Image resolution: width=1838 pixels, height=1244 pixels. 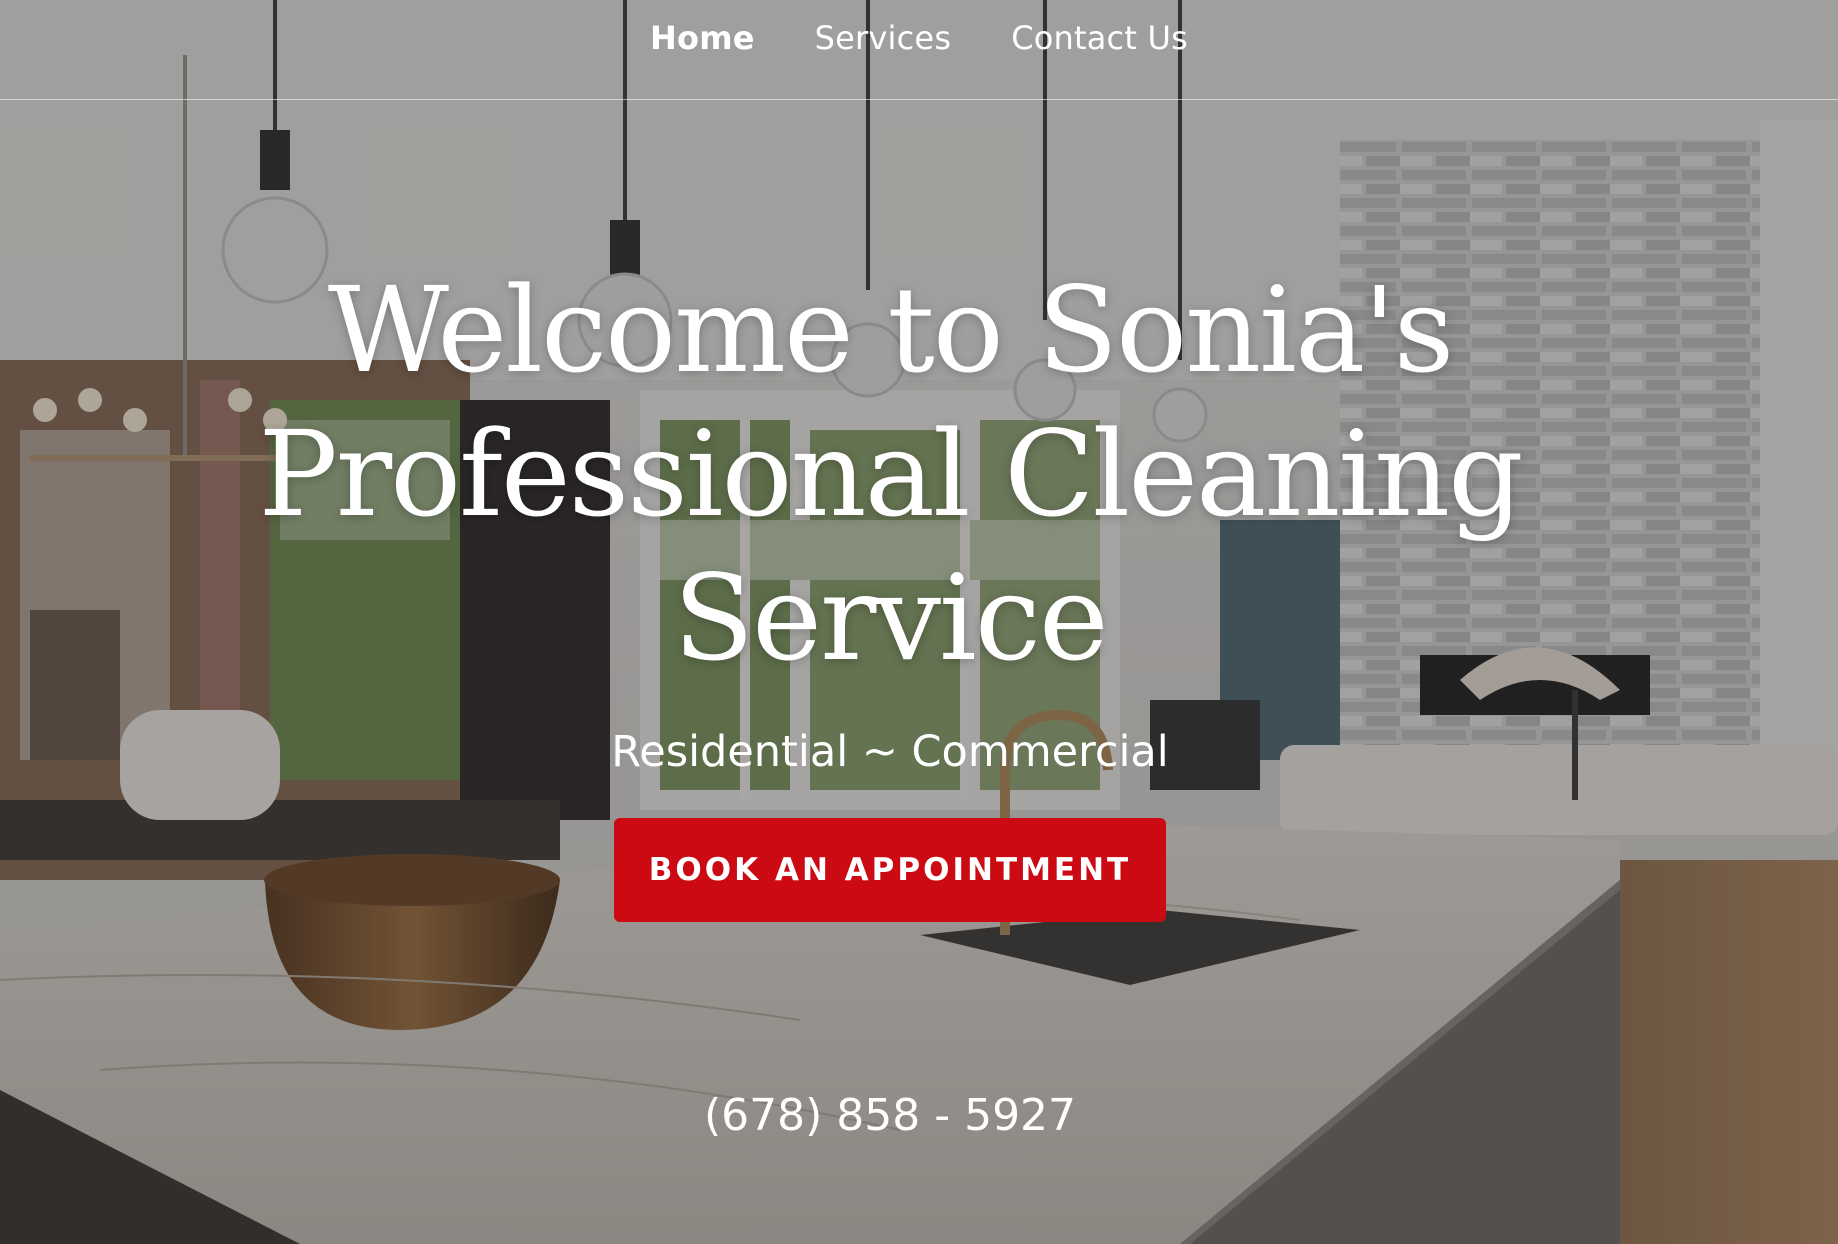 What do you see at coordinates (890, 1116) in the screenshot?
I see `phone-number-link: (678) 858 - 5927` at bounding box center [890, 1116].